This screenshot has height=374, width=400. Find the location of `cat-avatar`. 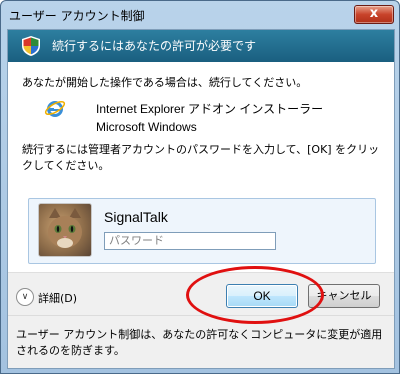

cat-avatar is located at coordinates (65, 228).